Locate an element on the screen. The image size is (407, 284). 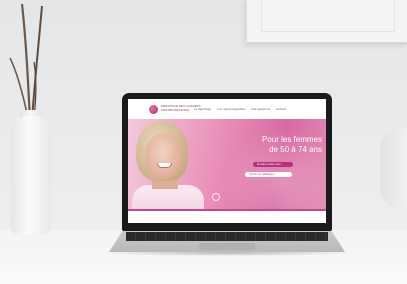
nav-link-contact: Contact is located at coordinates (281, 109).